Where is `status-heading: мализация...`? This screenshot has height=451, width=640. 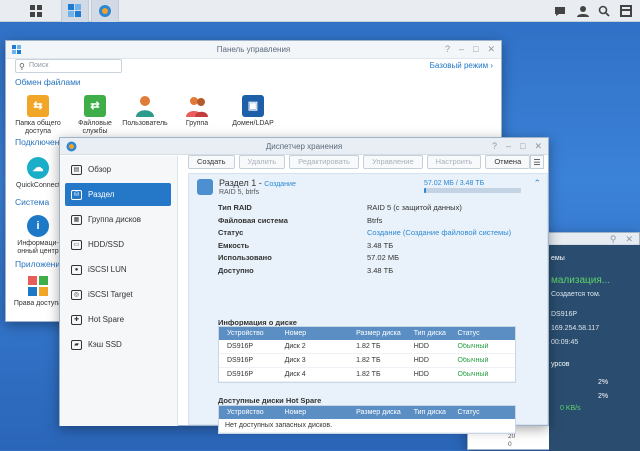
status-heading: мализация... is located at coordinates (581, 280).